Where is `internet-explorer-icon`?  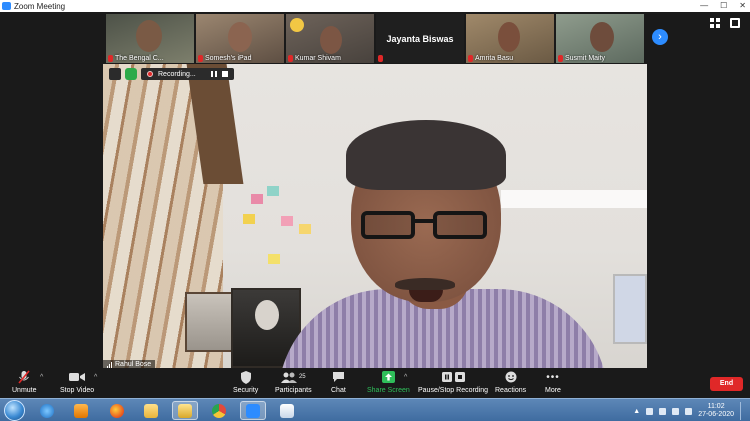 internet-explorer-icon is located at coordinates (47, 410).